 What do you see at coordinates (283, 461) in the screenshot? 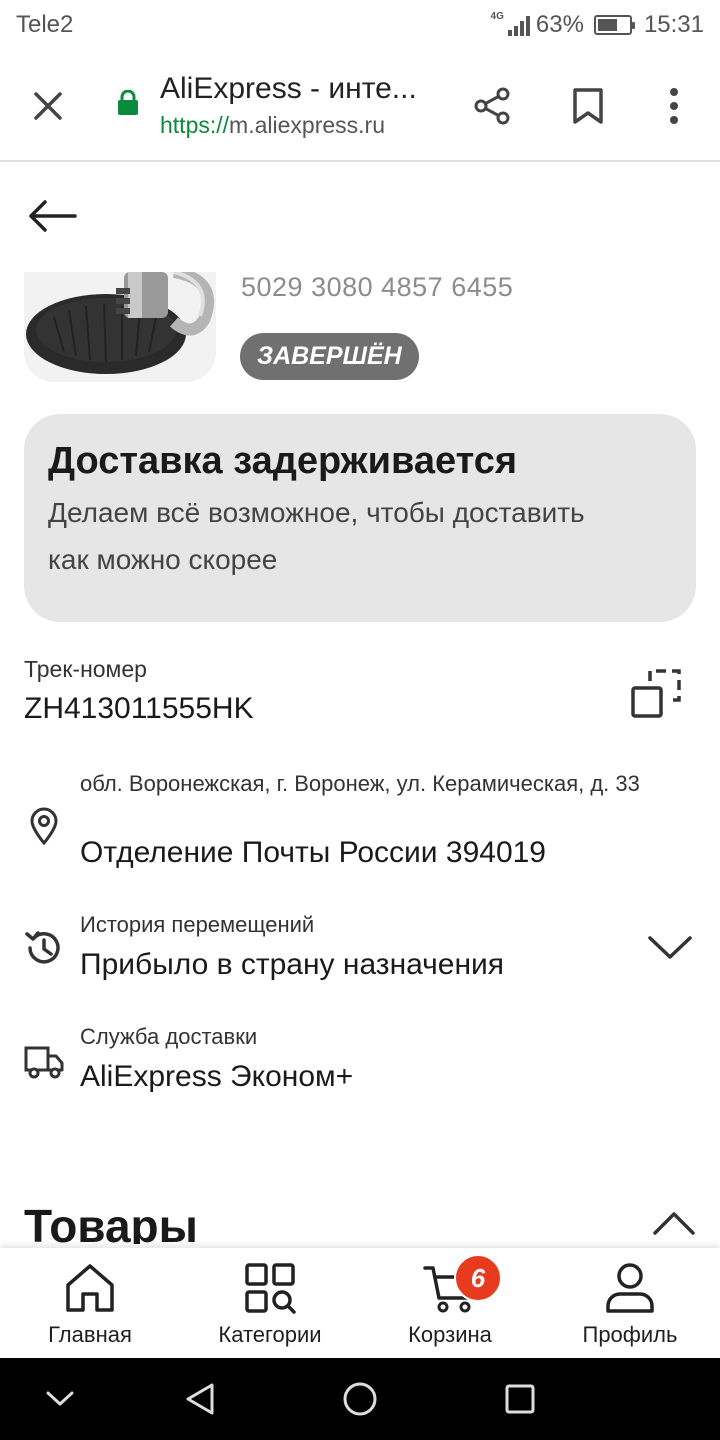
I see `alert-title: Доставка задерживается` at bounding box center [283, 461].